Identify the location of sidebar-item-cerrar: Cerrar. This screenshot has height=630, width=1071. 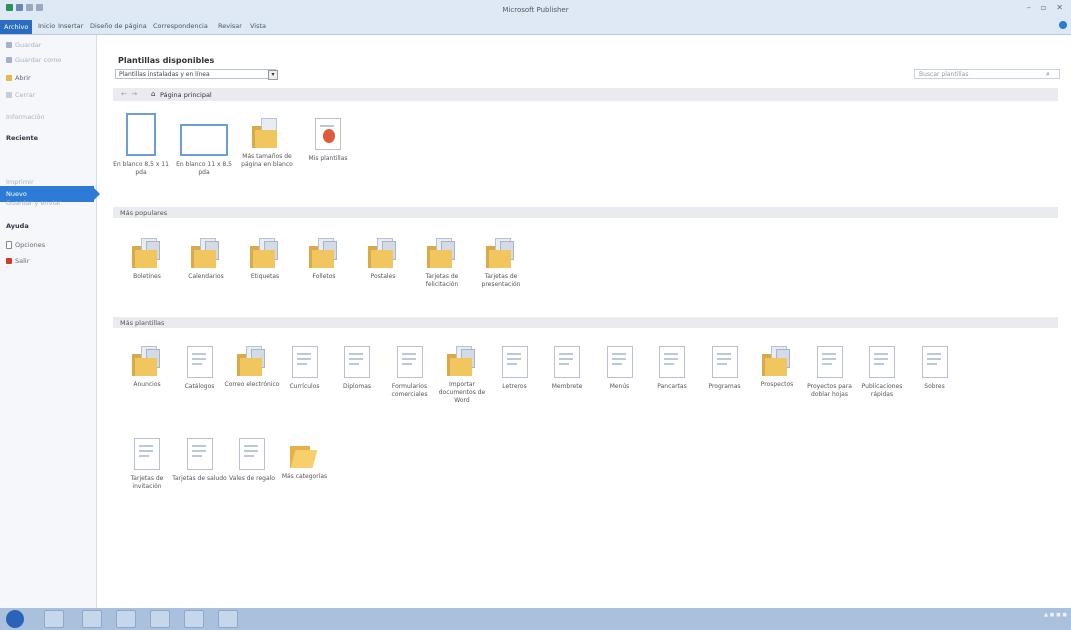
(20, 95).